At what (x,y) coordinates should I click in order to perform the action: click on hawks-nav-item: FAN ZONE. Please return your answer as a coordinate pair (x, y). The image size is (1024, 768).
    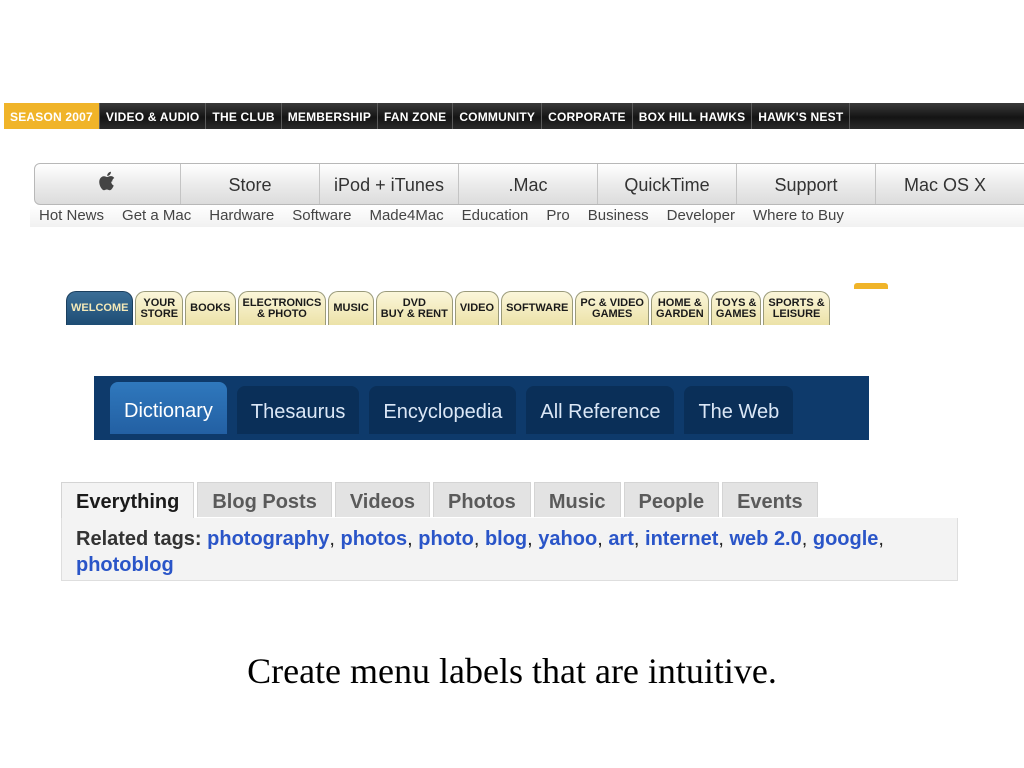
    Looking at the image, I should click on (416, 116).